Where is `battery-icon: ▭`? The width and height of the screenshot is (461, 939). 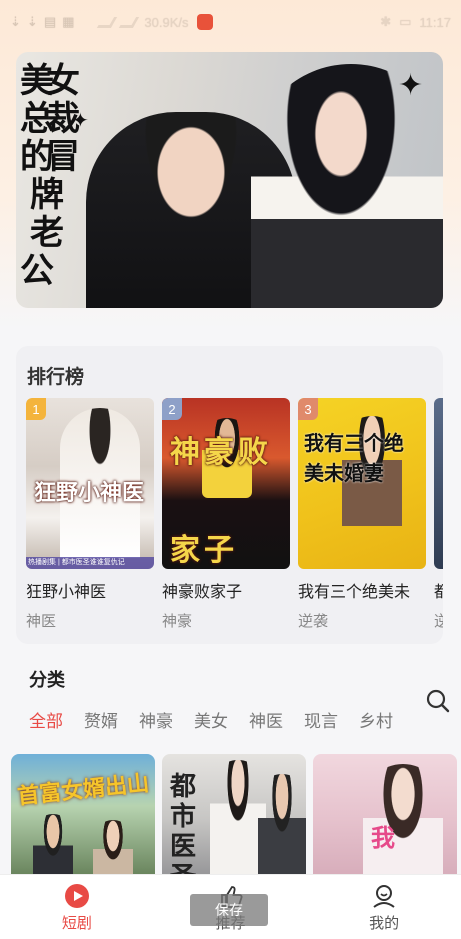 battery-icon: ▭ is located at coordinates (405, 21).